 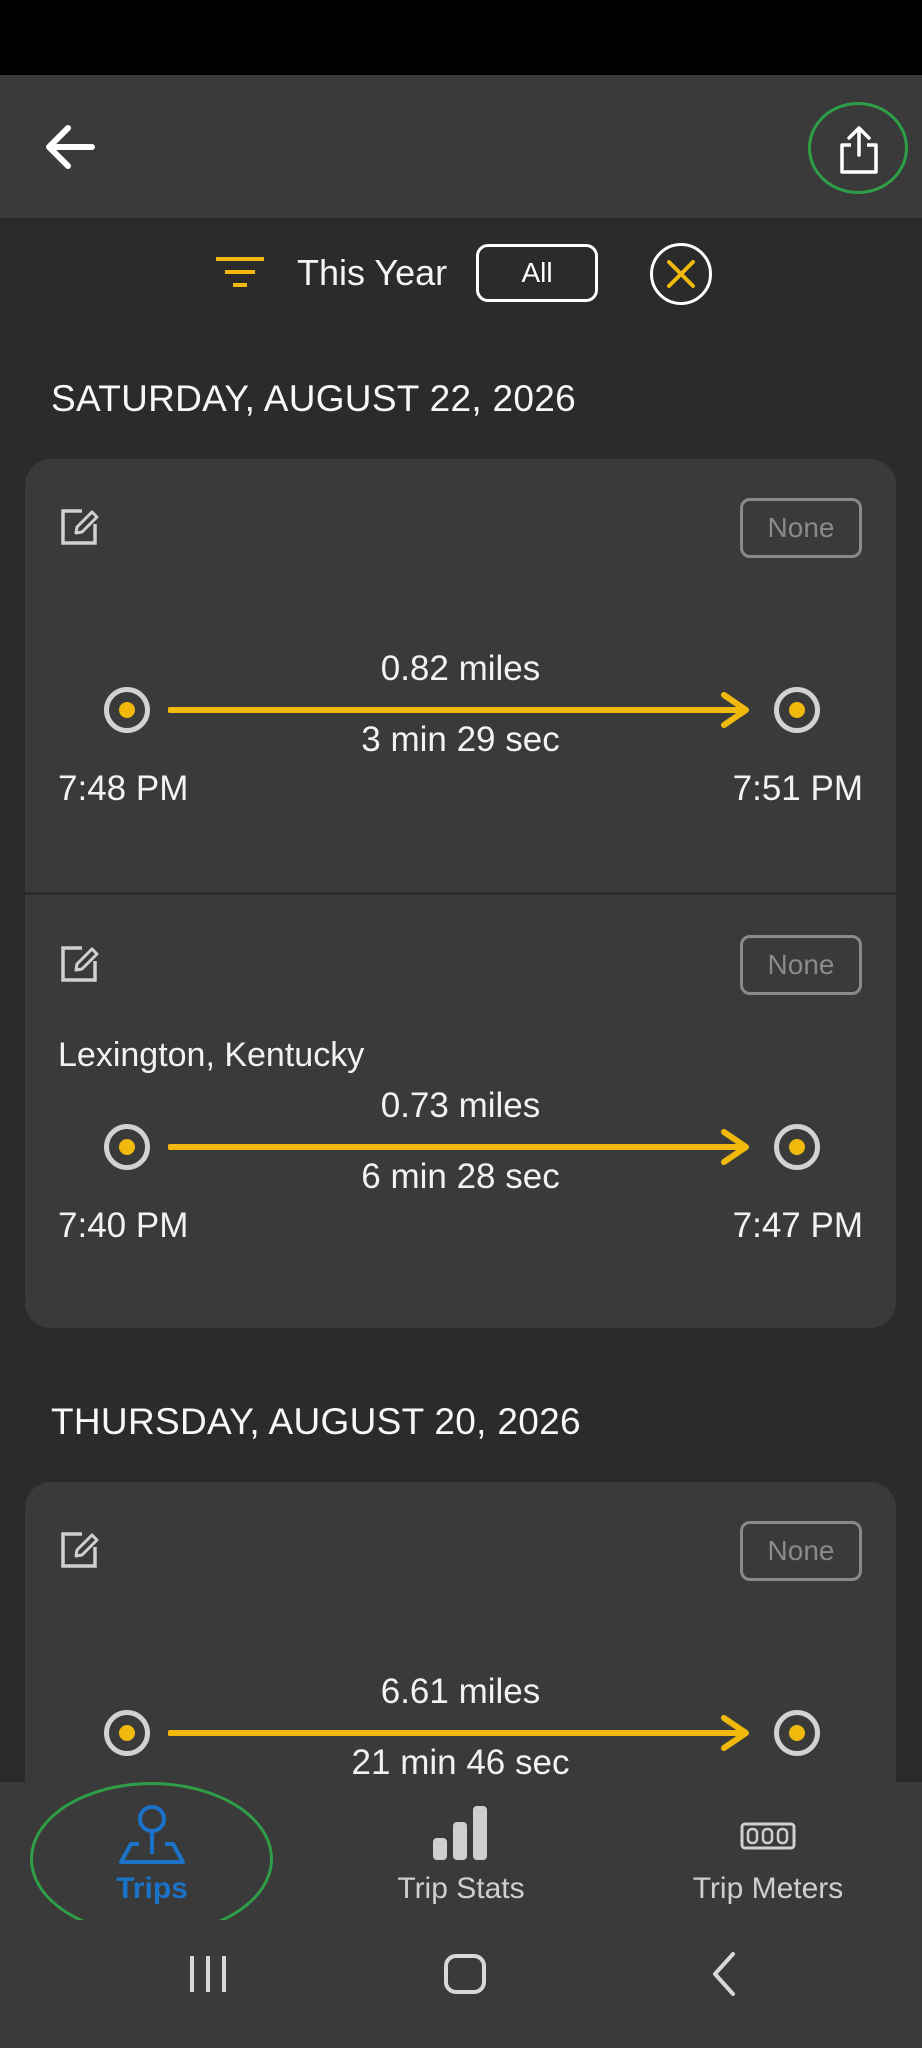 I want to click on nav-tab-trip-stats: Trip Stats, so click(x=461, y=1851).